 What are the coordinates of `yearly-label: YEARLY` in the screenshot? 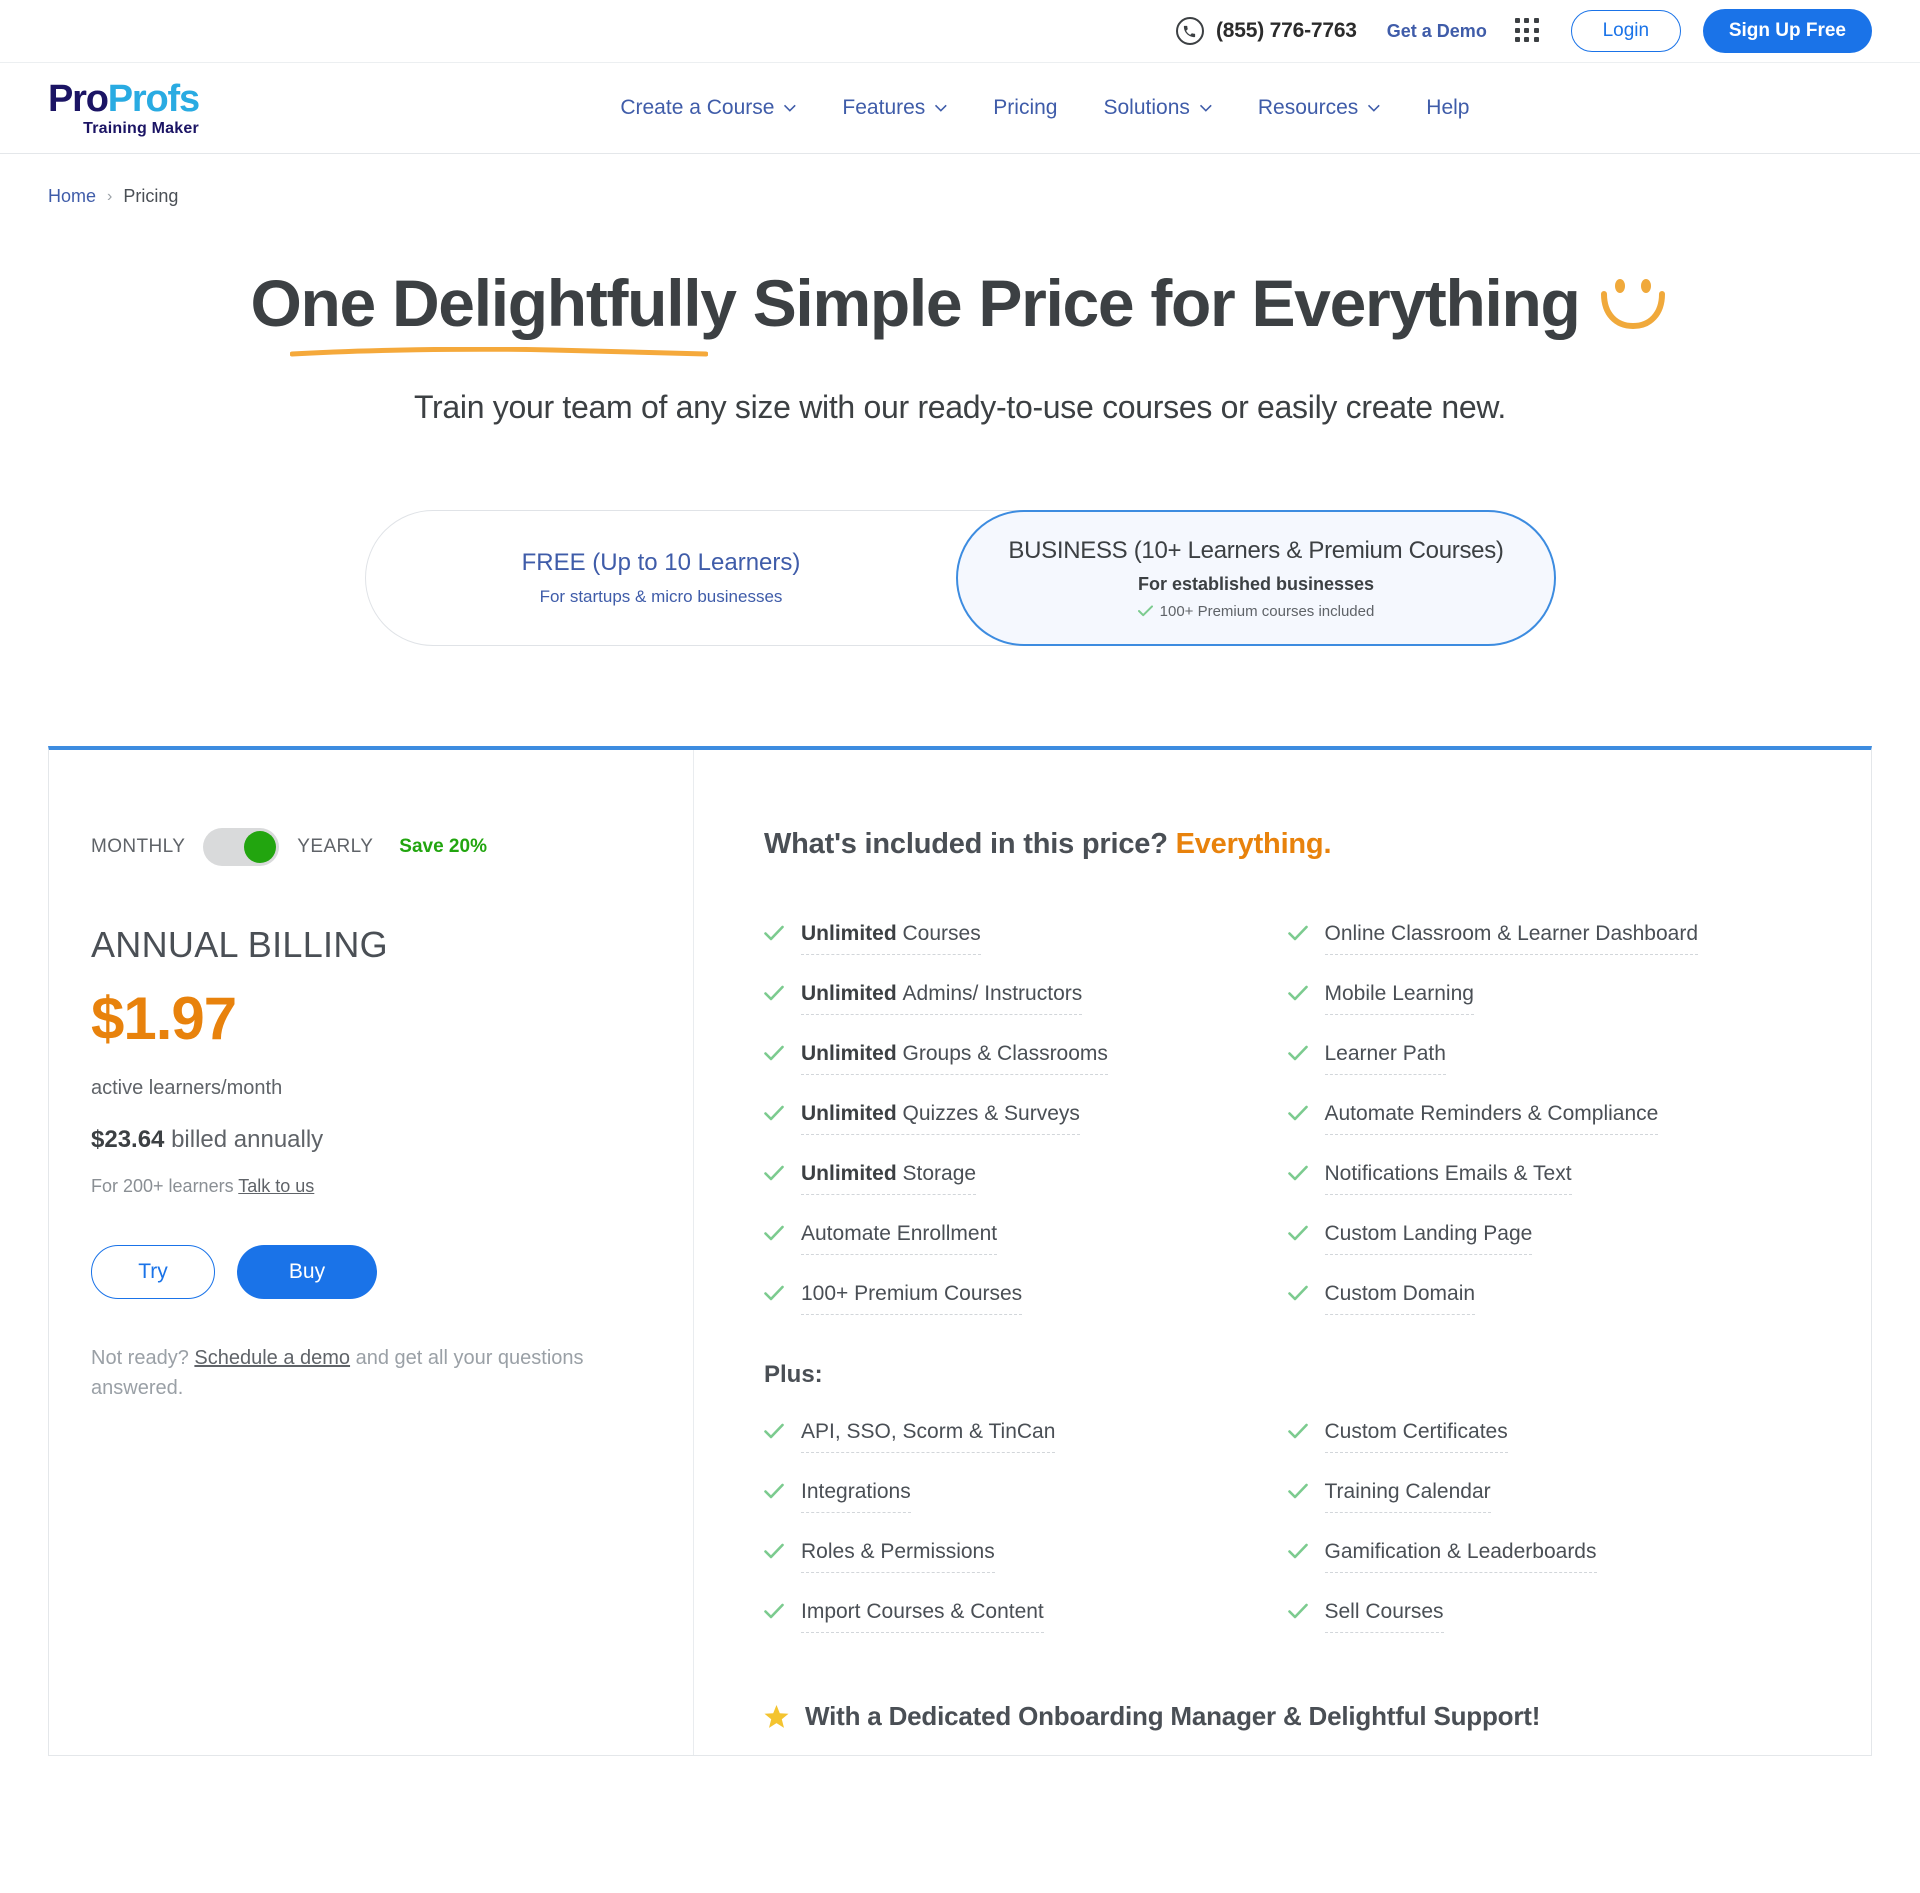 It's located at (335, 846).